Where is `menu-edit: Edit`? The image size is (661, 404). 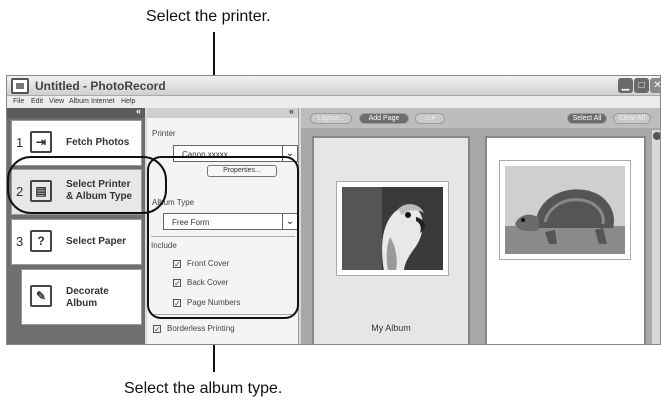 menu-edit: Edit is located at coordinates (37, 101).